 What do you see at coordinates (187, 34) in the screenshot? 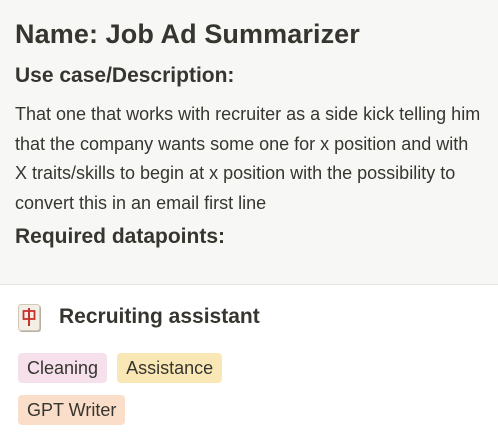
I see `preview-title: Name: Job Ad Summarizer` at bounding box center [187, 34].